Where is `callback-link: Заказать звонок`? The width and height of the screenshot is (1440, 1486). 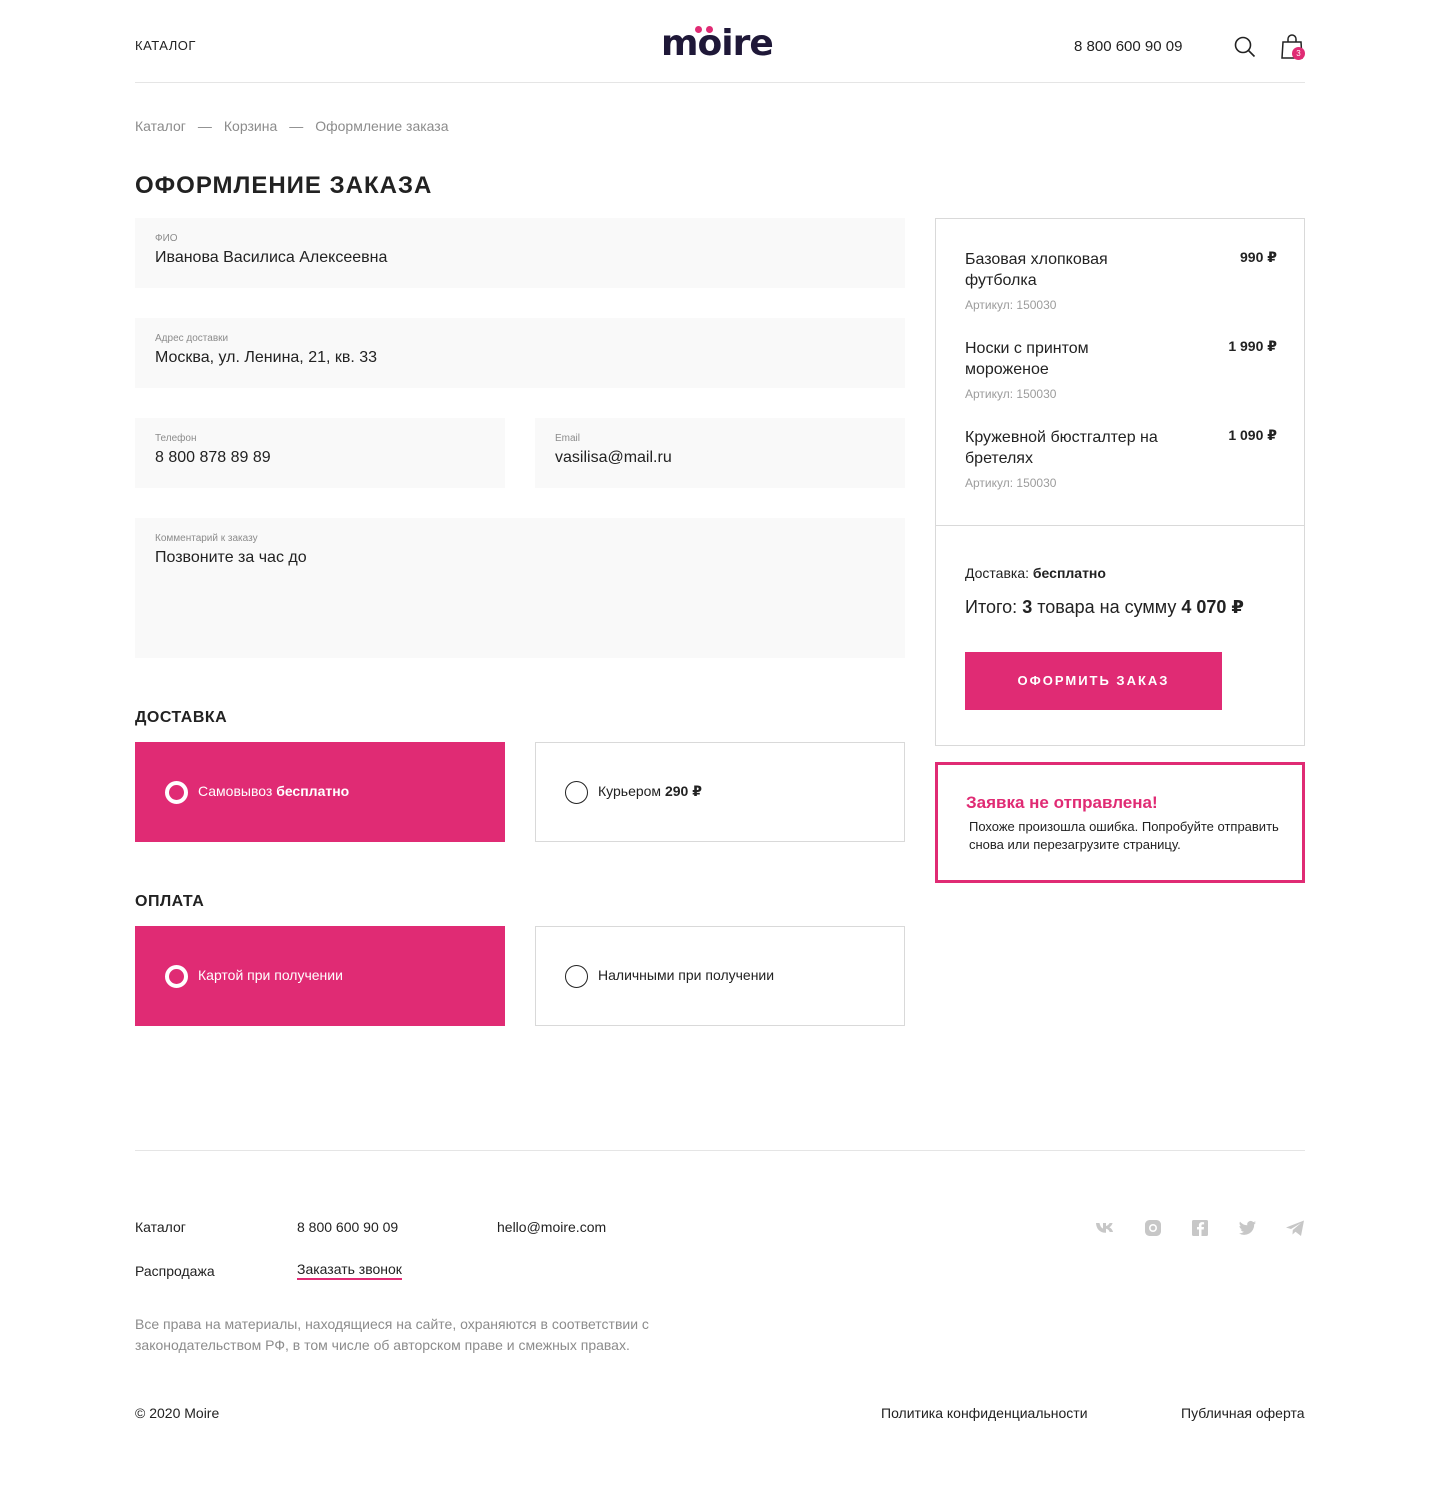
callback-link: Заказать звонок is located at coordinates (349, 1270).